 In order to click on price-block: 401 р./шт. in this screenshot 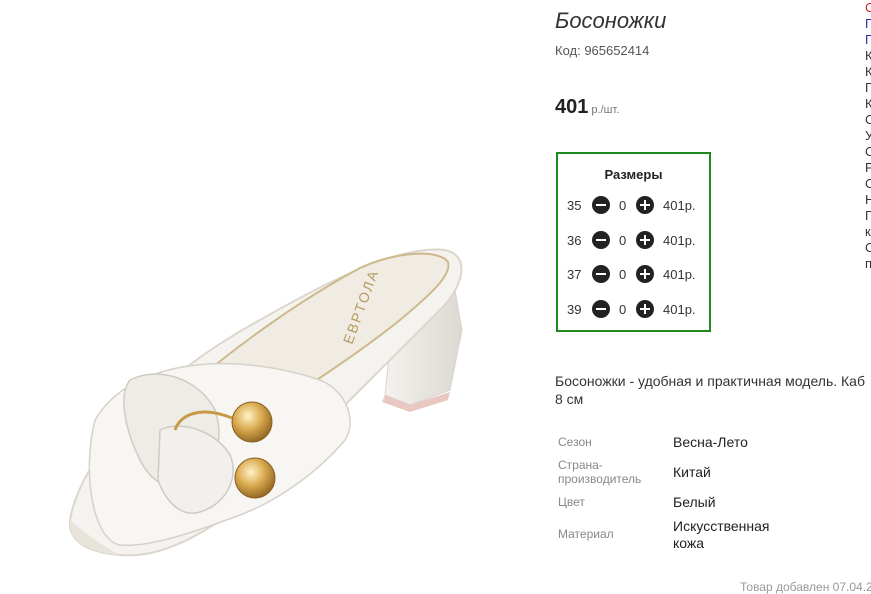, I will do `click(587, 107)`.